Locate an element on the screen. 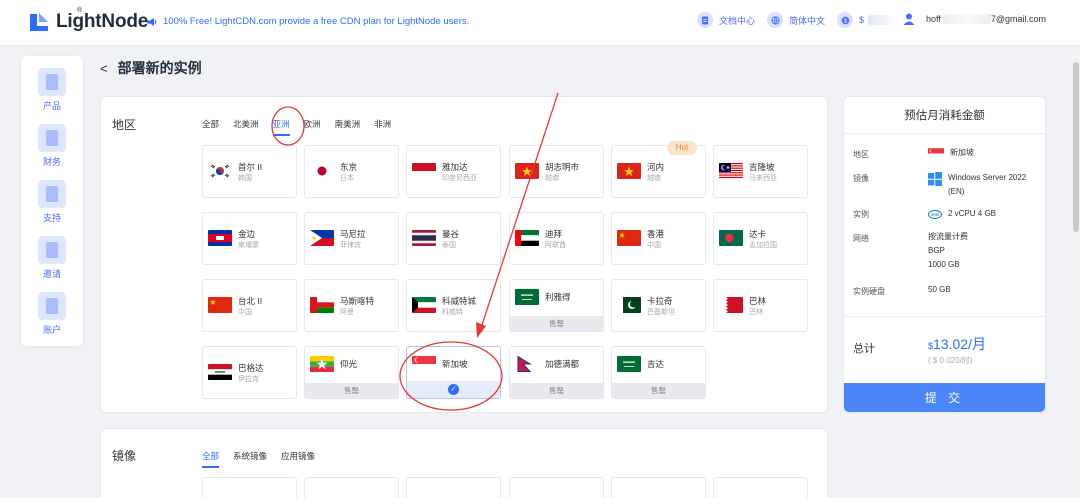 The image size is (1080, 498). sold-out-label: 售罄 is located at coordinates (658, 390).